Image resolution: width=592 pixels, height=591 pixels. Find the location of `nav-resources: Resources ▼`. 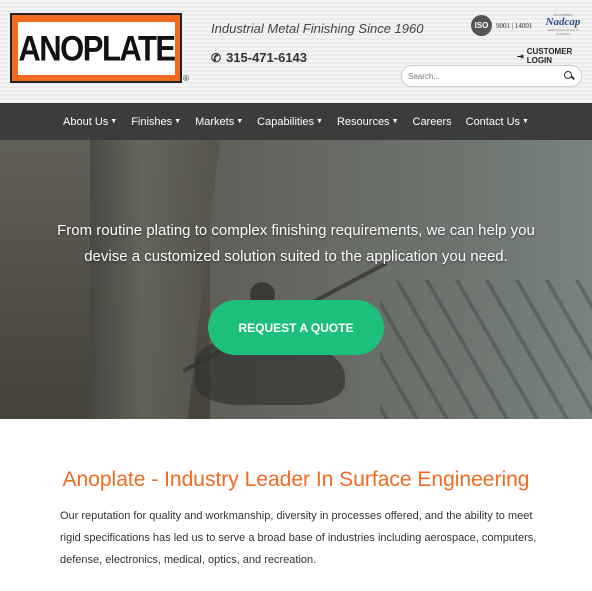

nav-resources: Resources ▼ is located at coordinates (368, 122).